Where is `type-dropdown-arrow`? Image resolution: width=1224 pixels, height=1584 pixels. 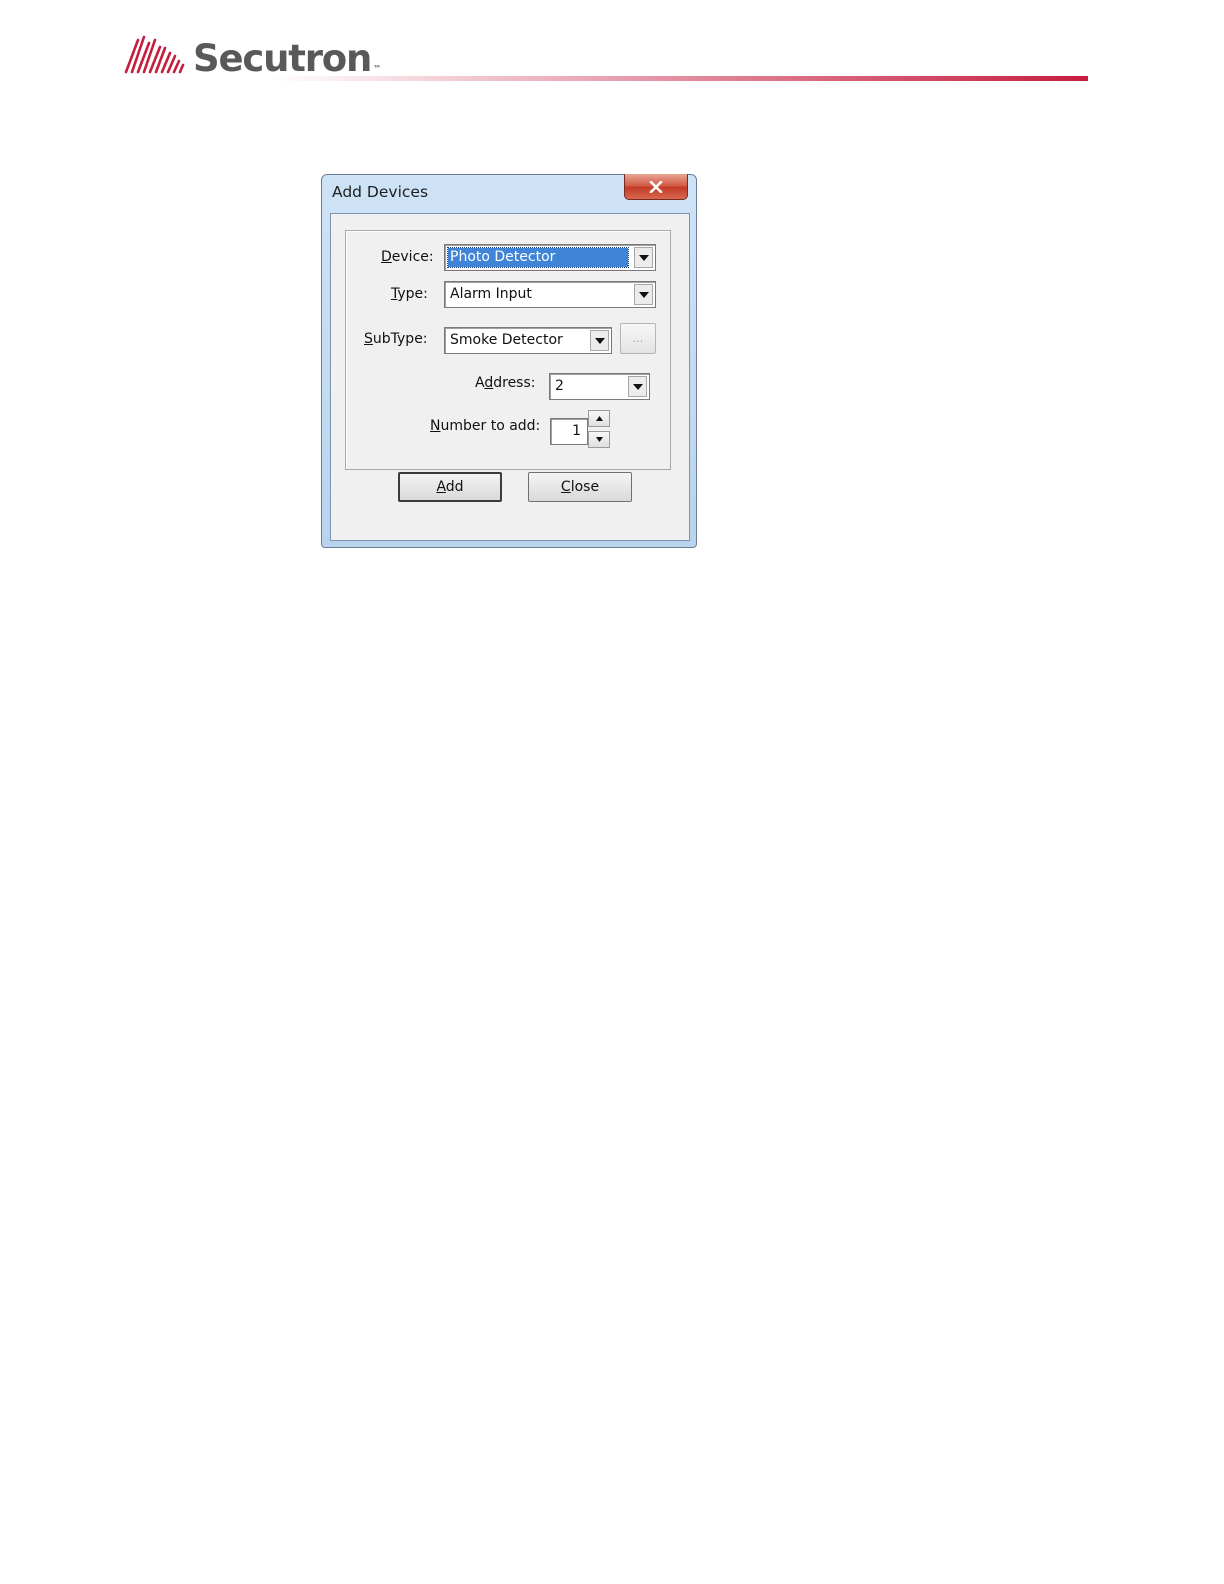 type-dropdown-arrow is located at coordinates (643, 294).